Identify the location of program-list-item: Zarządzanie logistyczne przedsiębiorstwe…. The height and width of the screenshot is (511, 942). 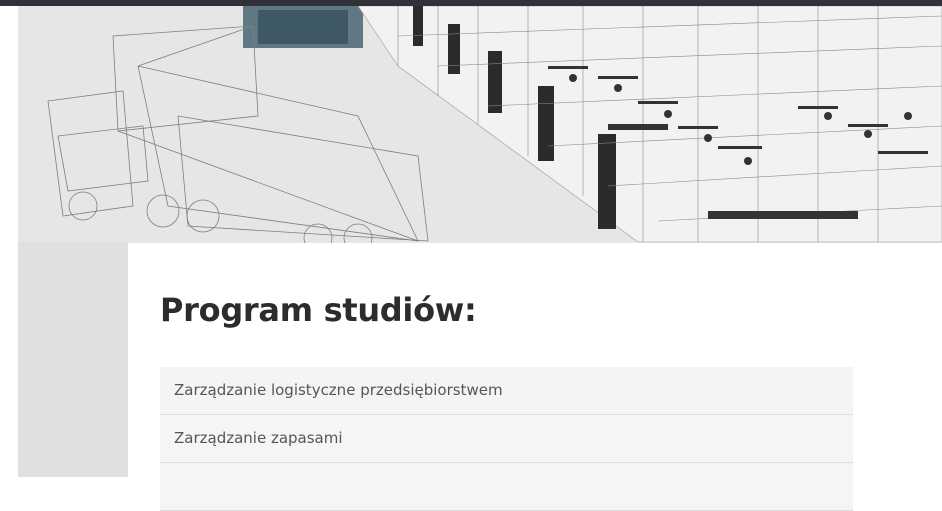
(506, 391).